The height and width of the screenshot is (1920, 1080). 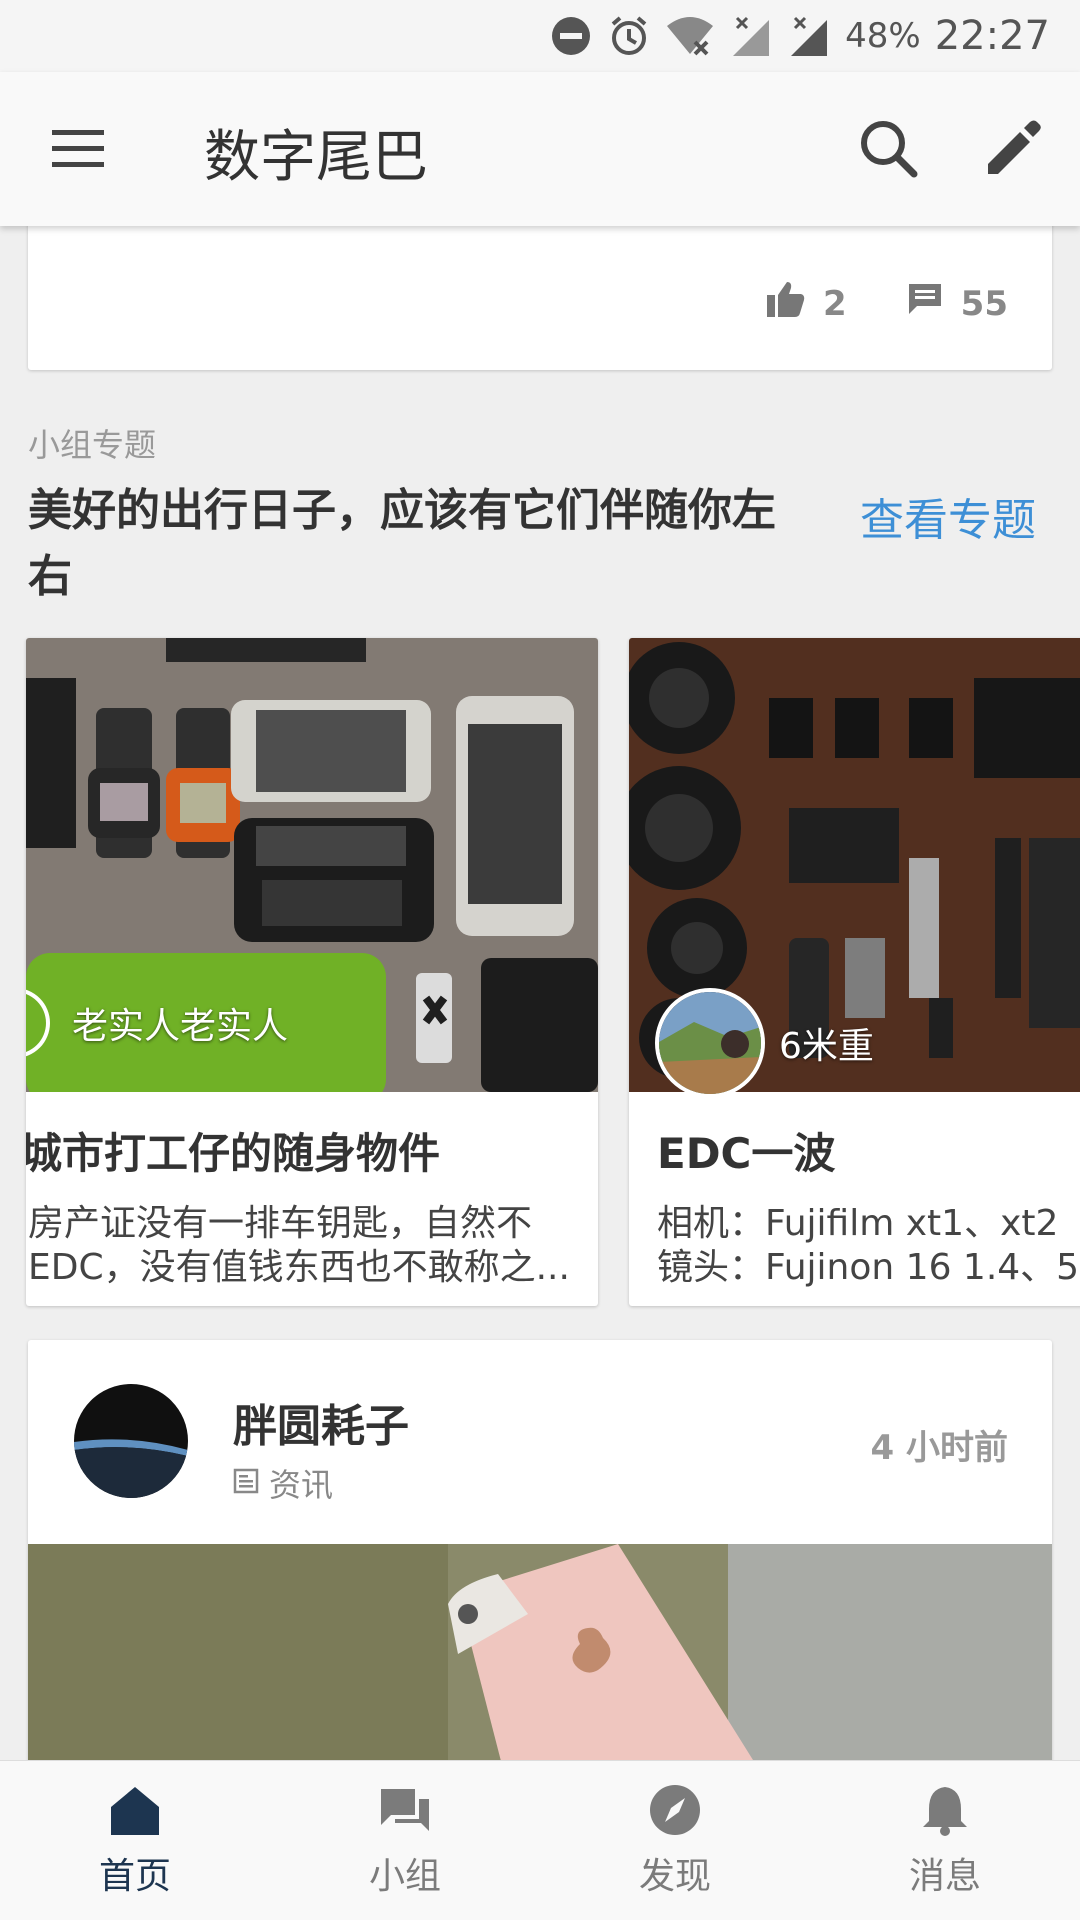 I want to click on battery-percent: 48%, so click(x=883, y=36).